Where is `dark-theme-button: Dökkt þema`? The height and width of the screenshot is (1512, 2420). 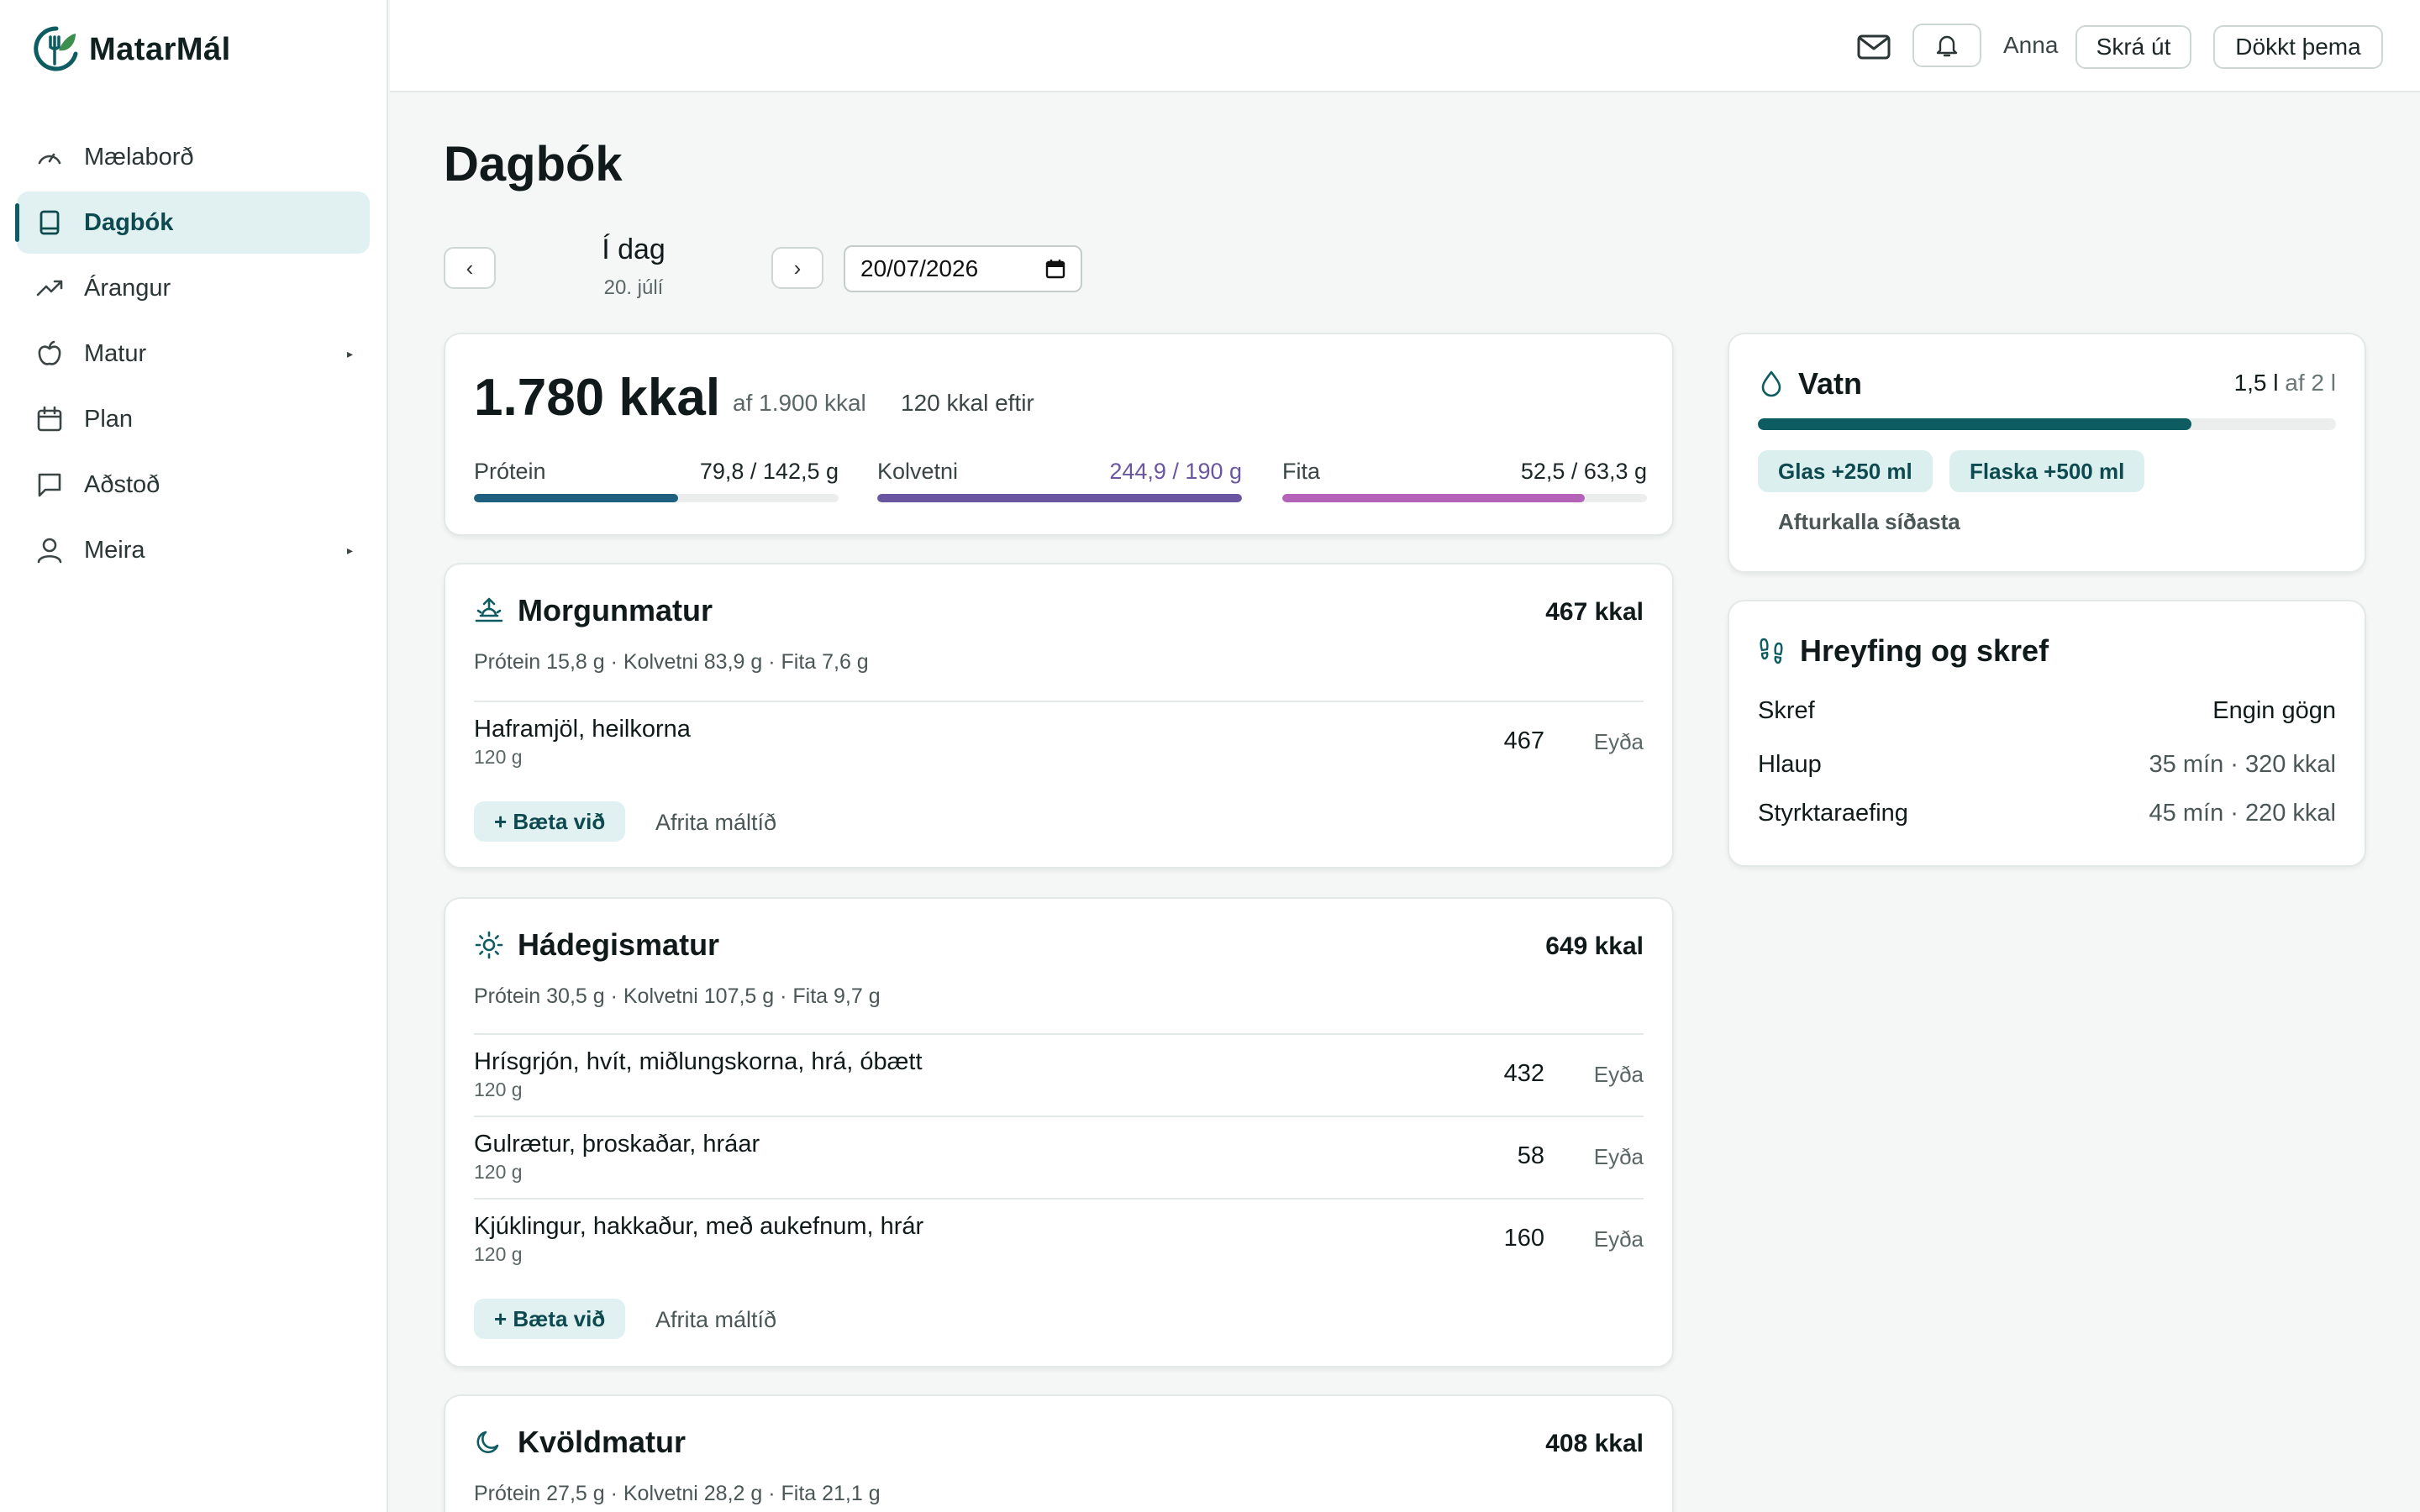
dark-theme-button: Dökkt þema is located at coordinates (2298, 47).